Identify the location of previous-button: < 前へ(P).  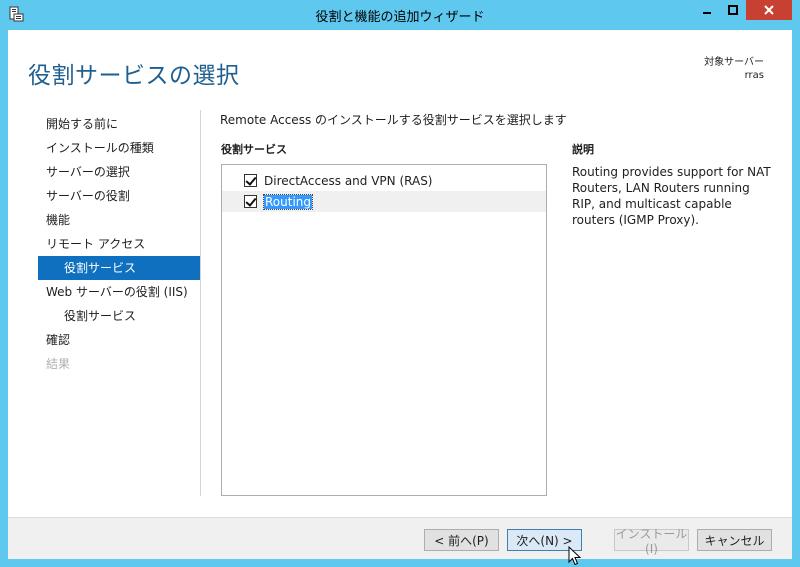
(461, 540).